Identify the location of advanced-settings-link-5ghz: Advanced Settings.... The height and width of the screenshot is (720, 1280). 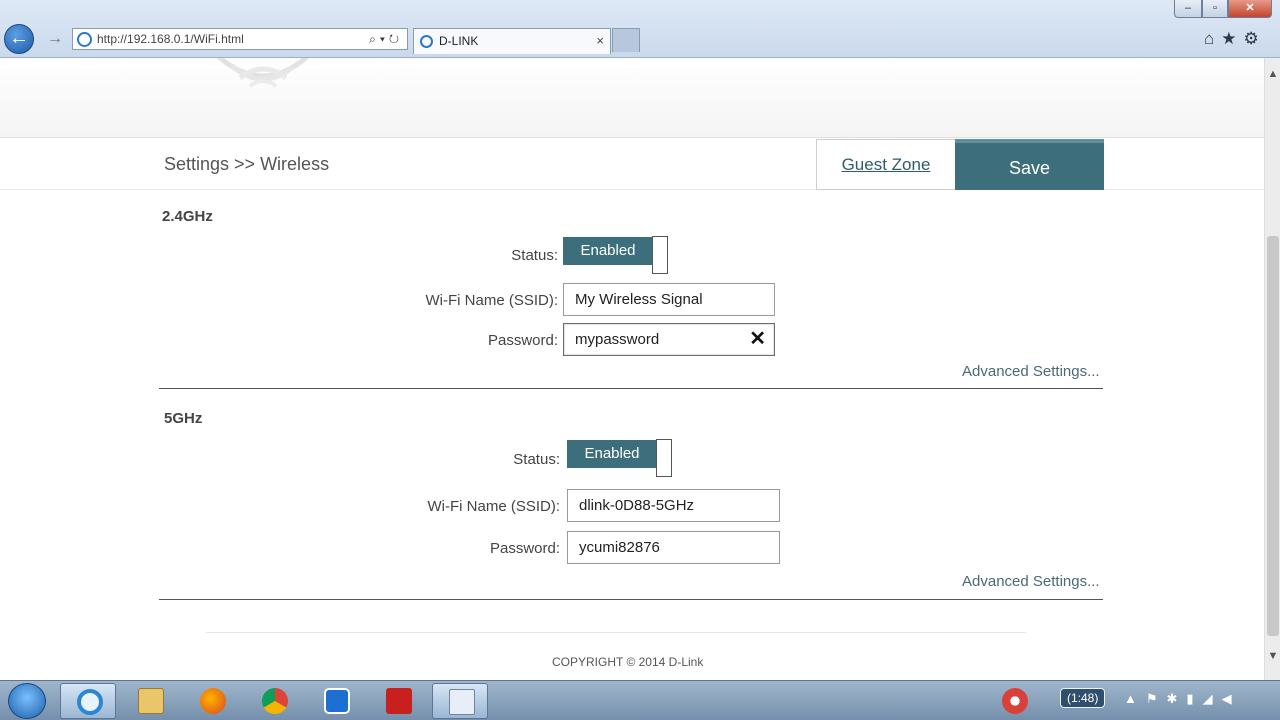
(1031, 581).